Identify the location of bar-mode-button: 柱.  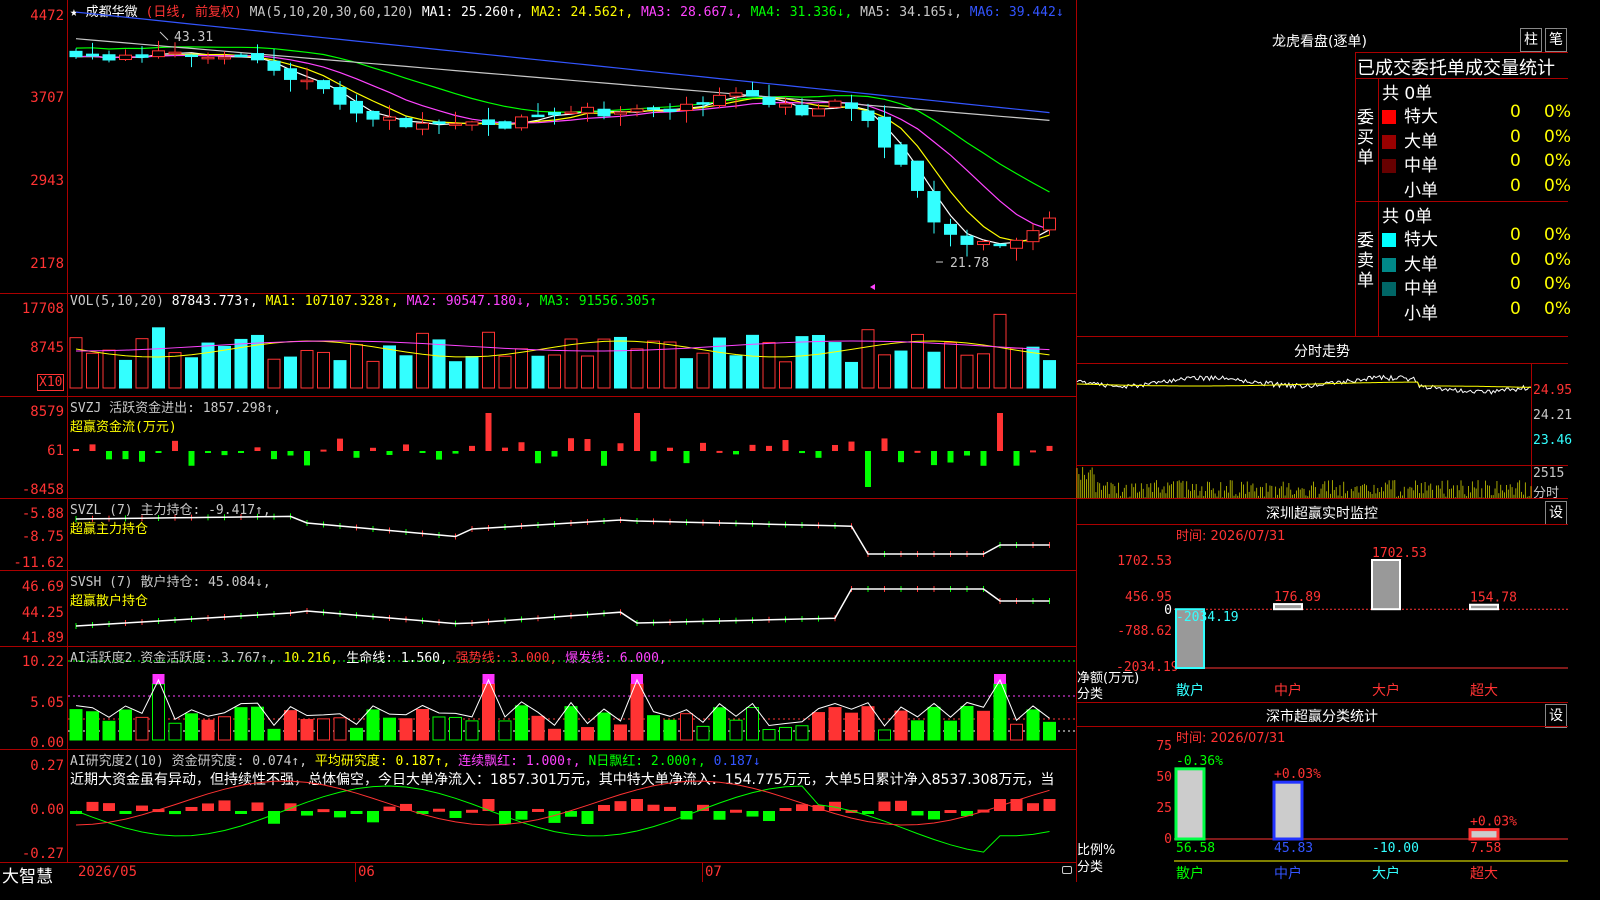
(1531, 40).